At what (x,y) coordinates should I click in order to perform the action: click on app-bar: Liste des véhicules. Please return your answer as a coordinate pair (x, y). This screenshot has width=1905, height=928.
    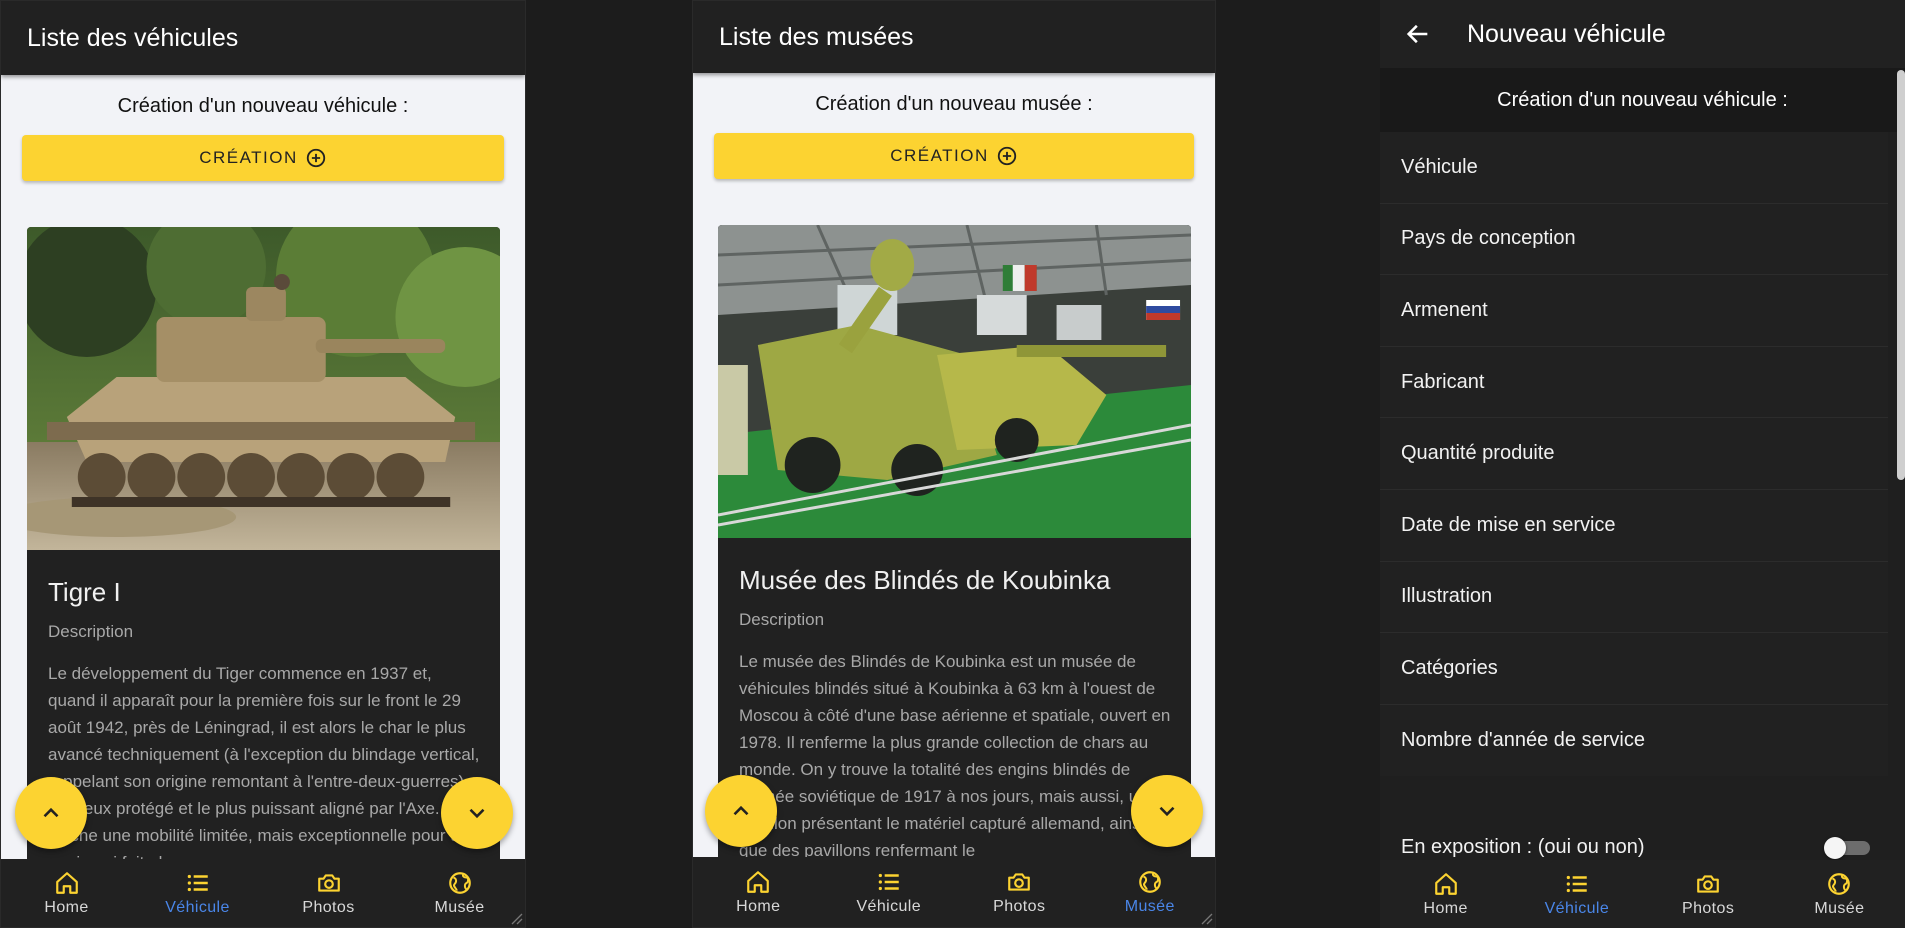
    Looking at the image, I should click on (263, 38).